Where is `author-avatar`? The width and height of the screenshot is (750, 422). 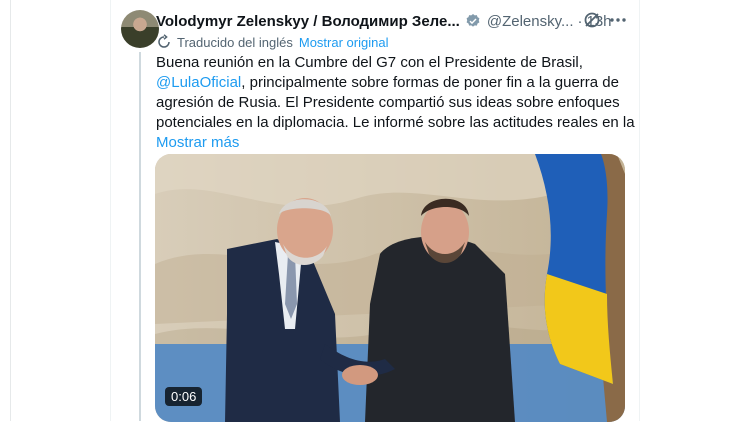 author-avatar is located at coordinates (140, 29).